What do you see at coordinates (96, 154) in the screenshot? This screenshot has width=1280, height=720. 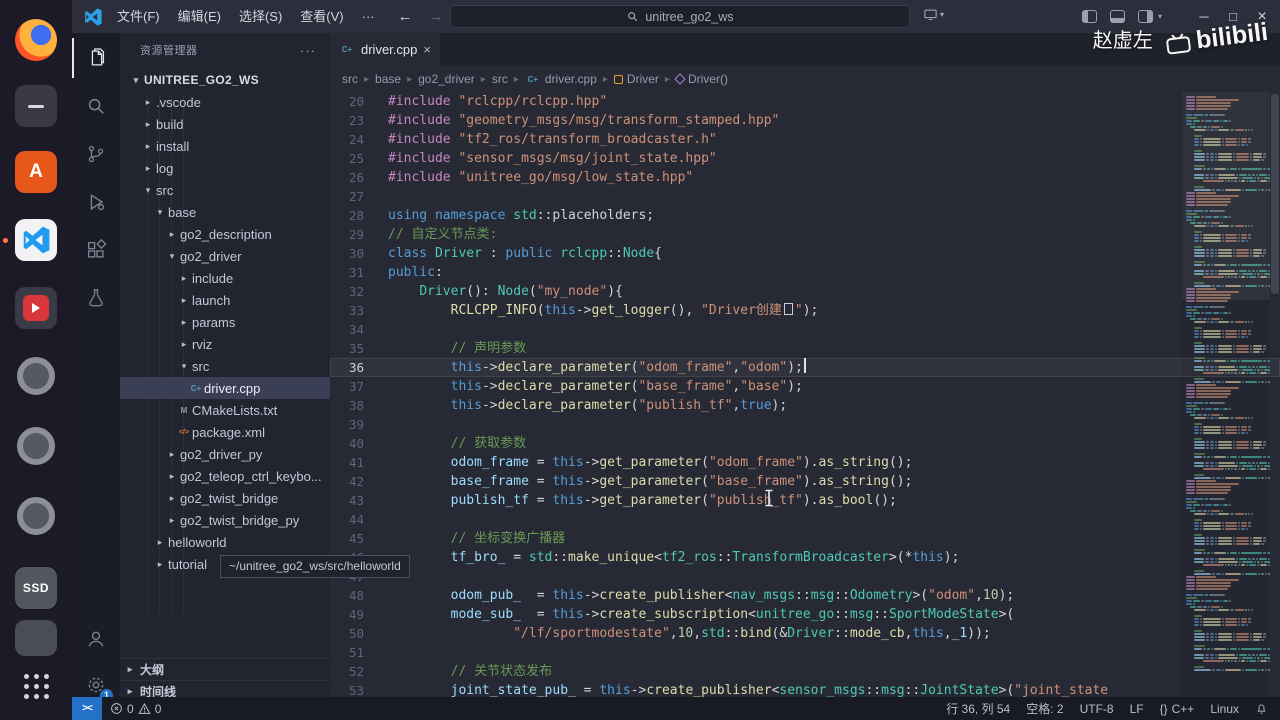 I see `source-control-icon` at bounding box center [96, 154].